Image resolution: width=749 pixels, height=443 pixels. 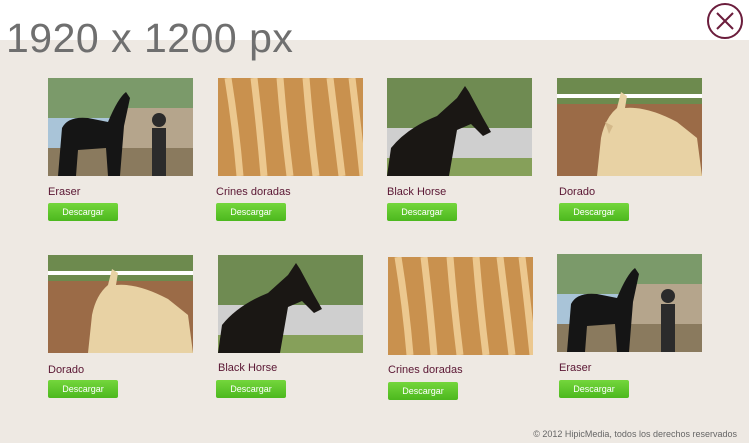 I want to click on close-icon, so click(x=725, y=21).